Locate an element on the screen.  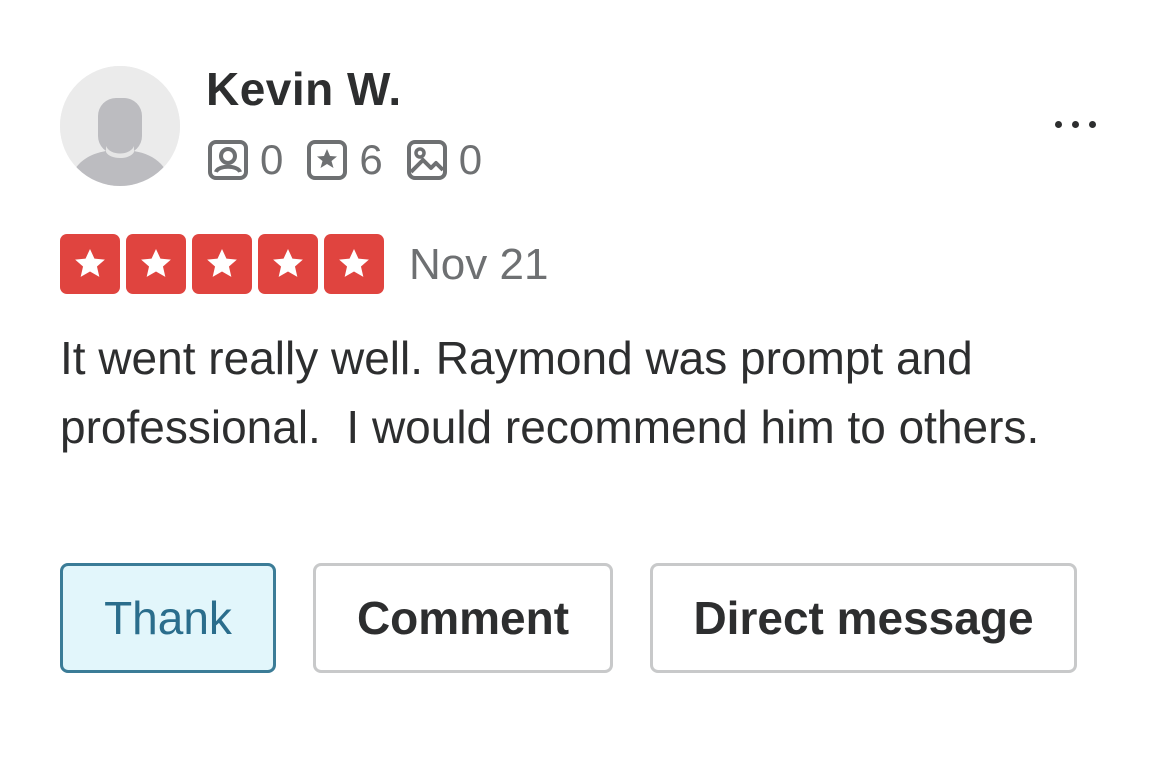
more-options-button is located at coordinates (1075, 124).